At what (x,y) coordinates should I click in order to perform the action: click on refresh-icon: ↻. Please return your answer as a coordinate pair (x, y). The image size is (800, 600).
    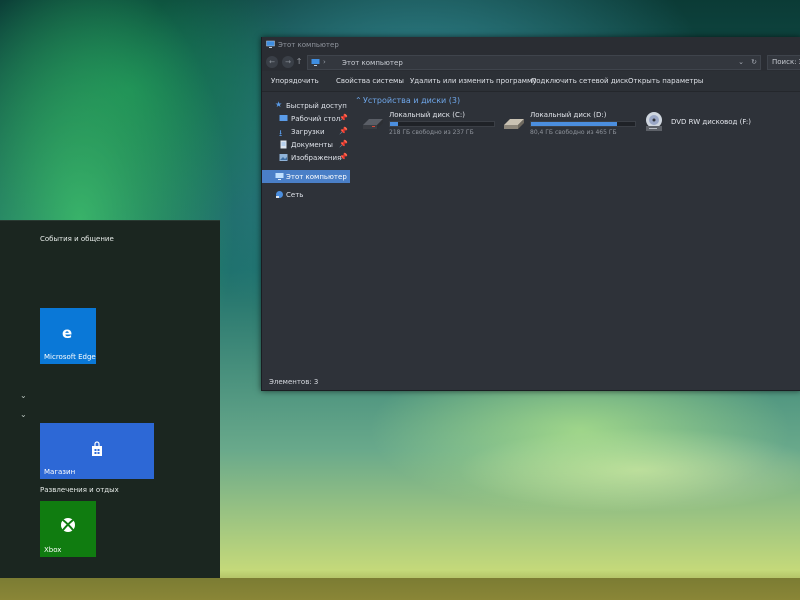
    Looking at the image, I should click on (754, 62).